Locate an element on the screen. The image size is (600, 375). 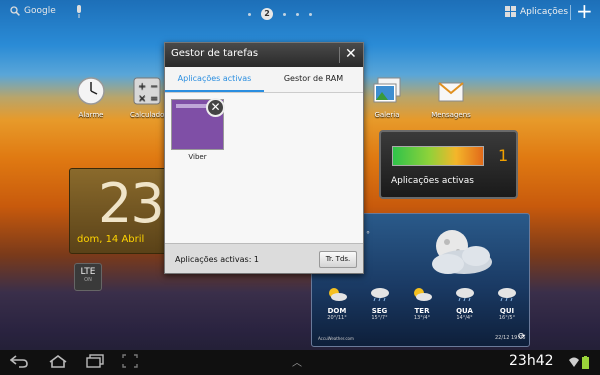
messages-shortcut: Mensagens is located at coordinates (451, 97).